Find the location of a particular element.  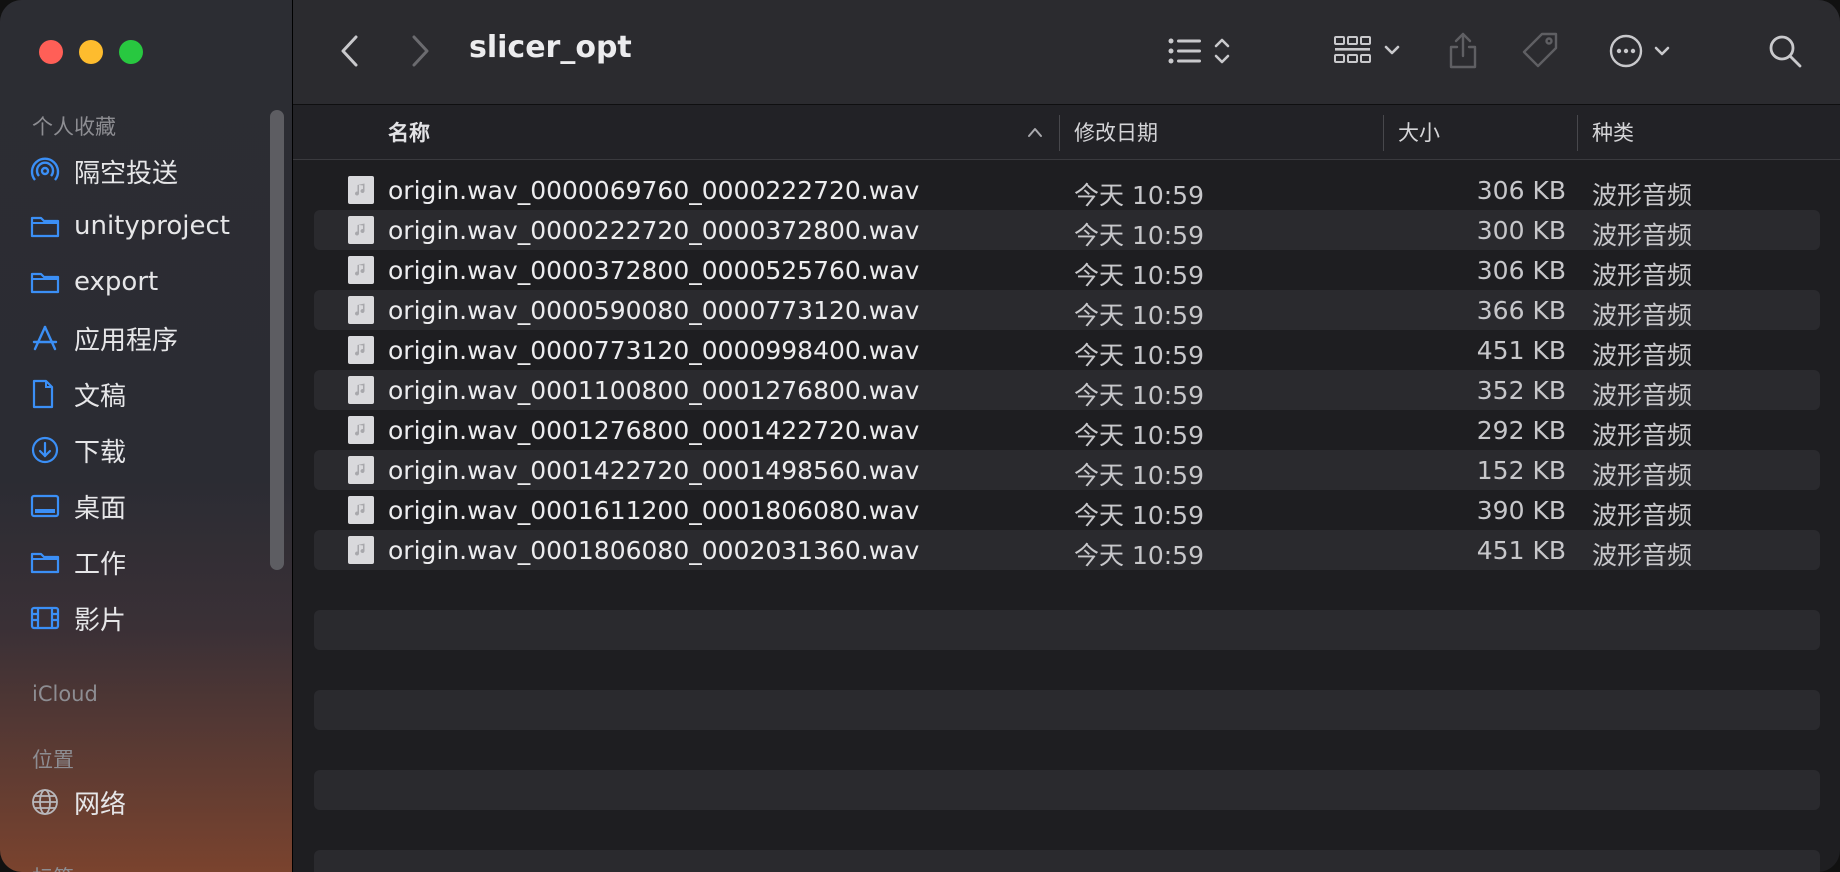

sidebar-item-export: export is located at coordinates (94, 282).